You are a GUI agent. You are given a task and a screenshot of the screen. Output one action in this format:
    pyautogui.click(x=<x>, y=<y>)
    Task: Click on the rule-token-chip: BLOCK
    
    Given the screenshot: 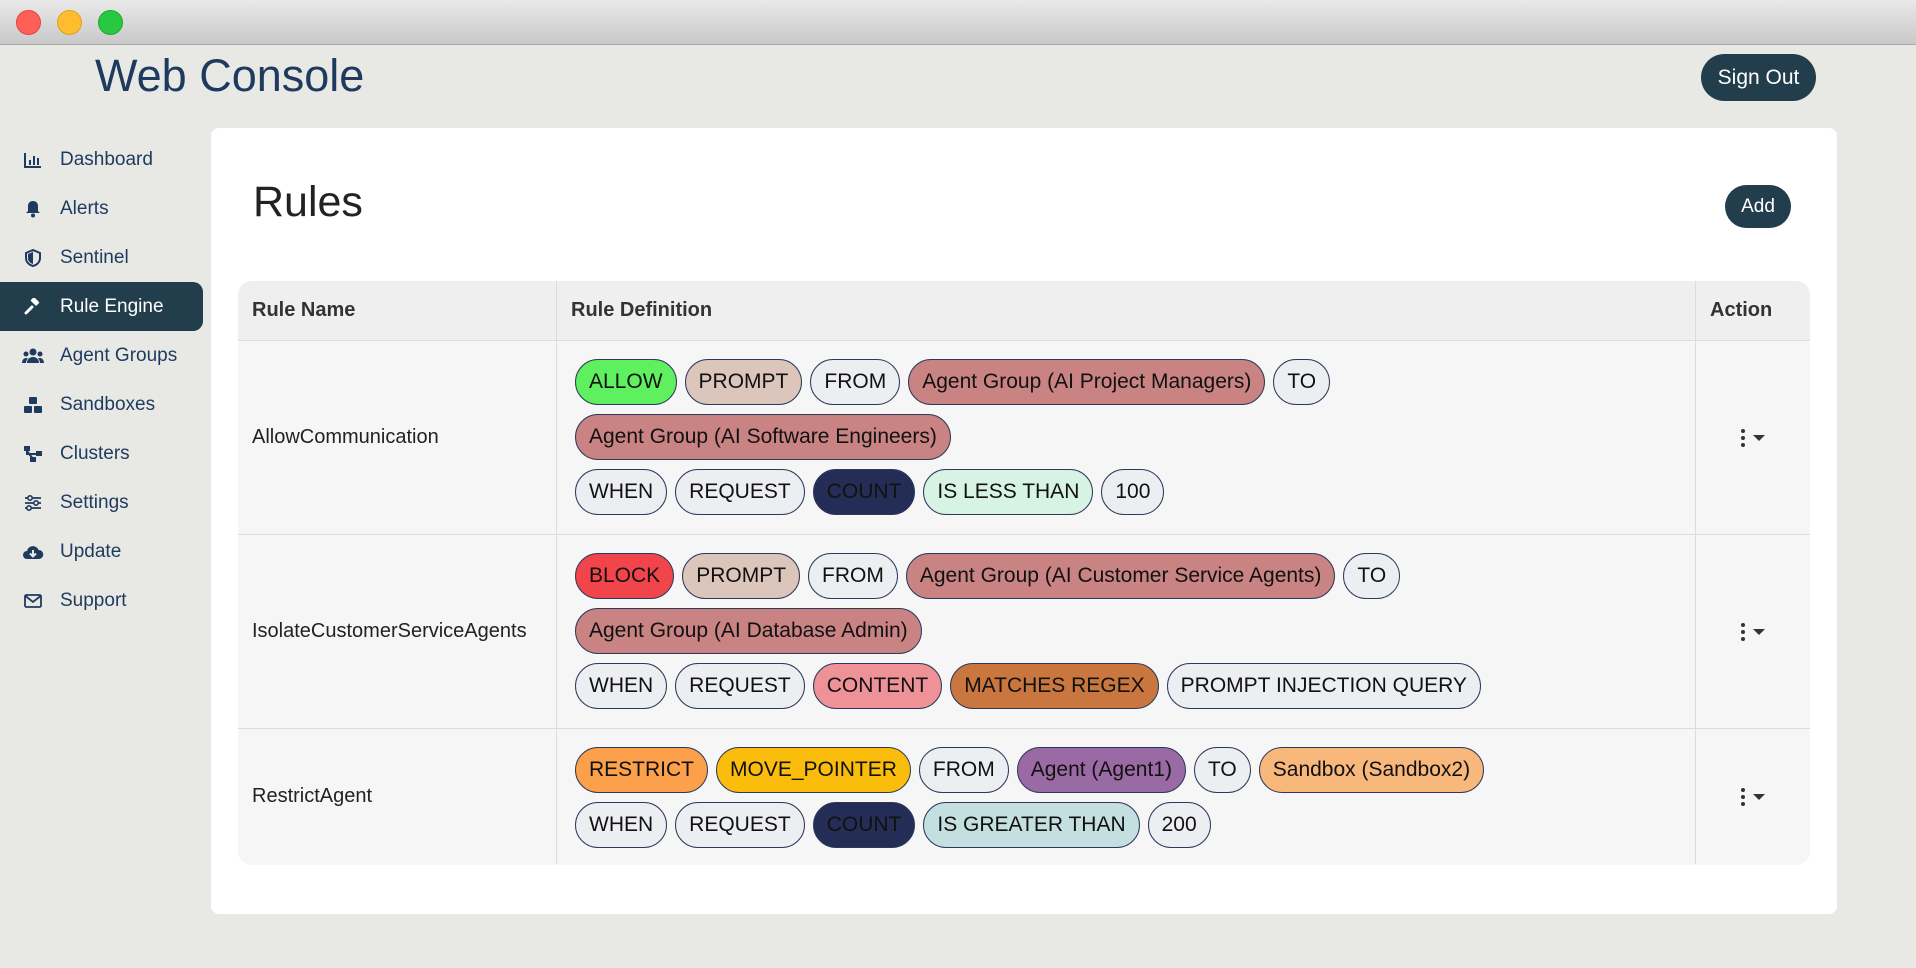 What is the action you would take?
    pyautogui.click(x=625, y=576)
    